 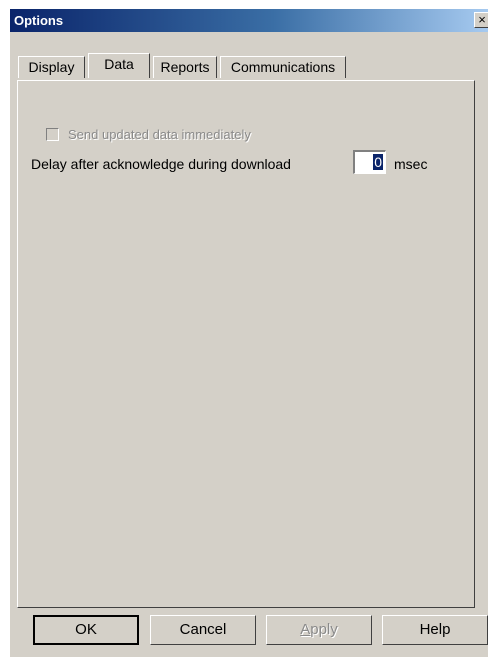 I want to click on cancel-button: Cancel, so click(x=203, y=630).